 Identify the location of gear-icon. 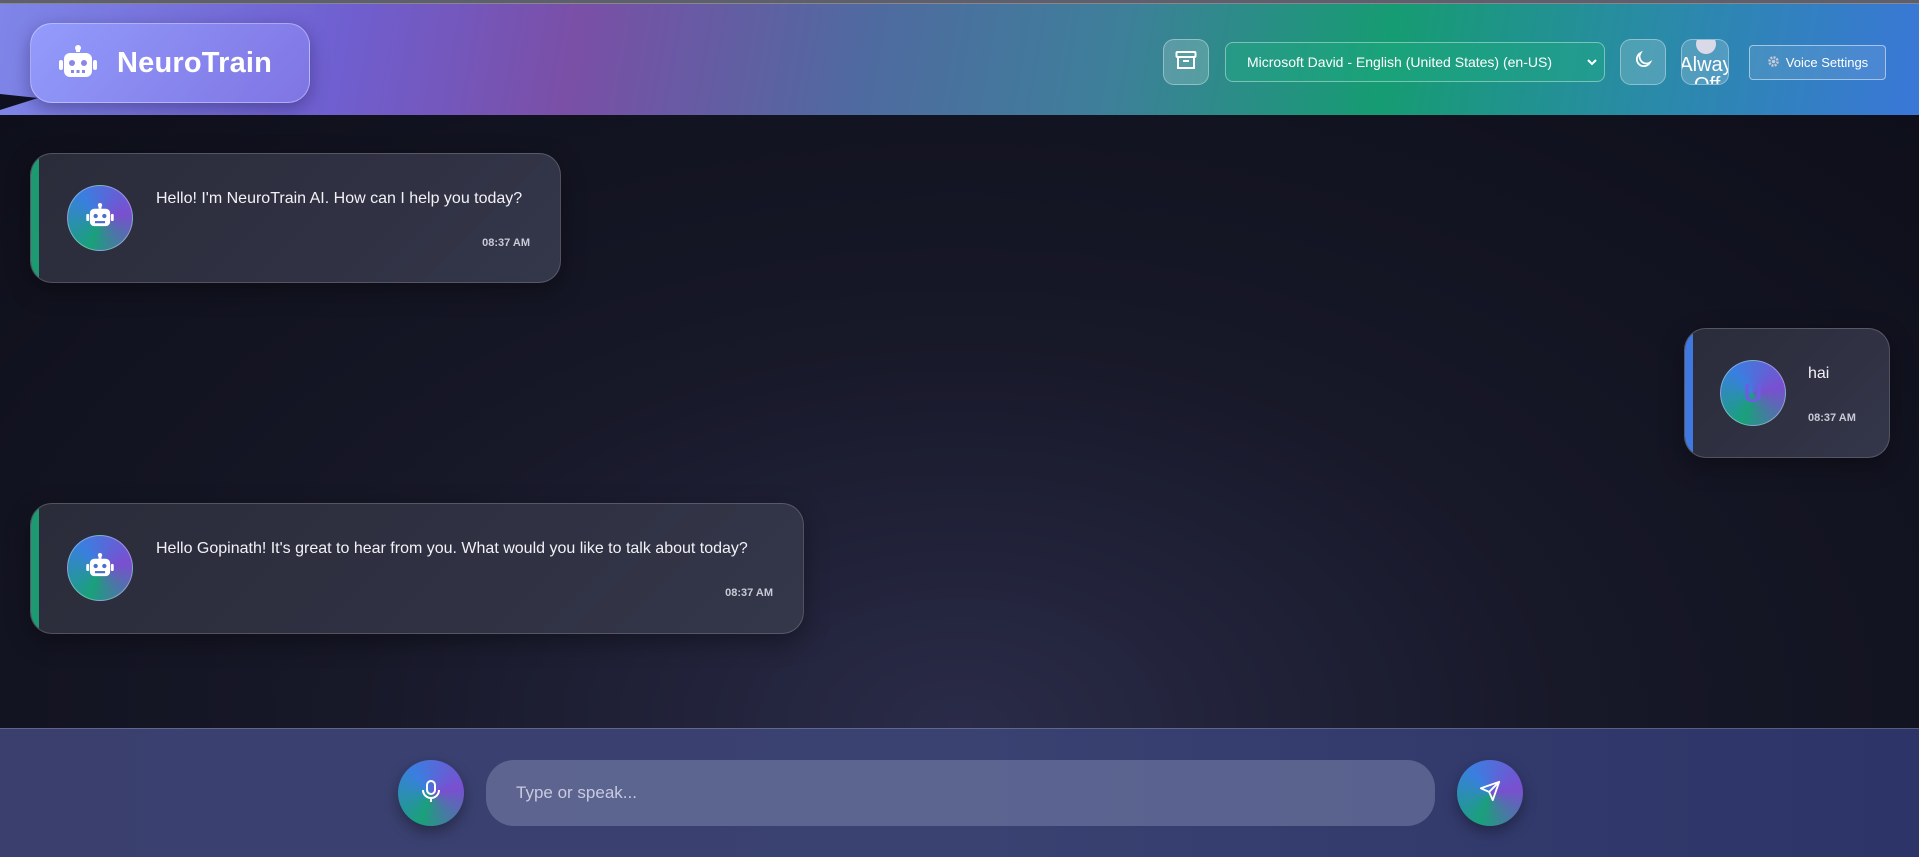
(1773, 63).